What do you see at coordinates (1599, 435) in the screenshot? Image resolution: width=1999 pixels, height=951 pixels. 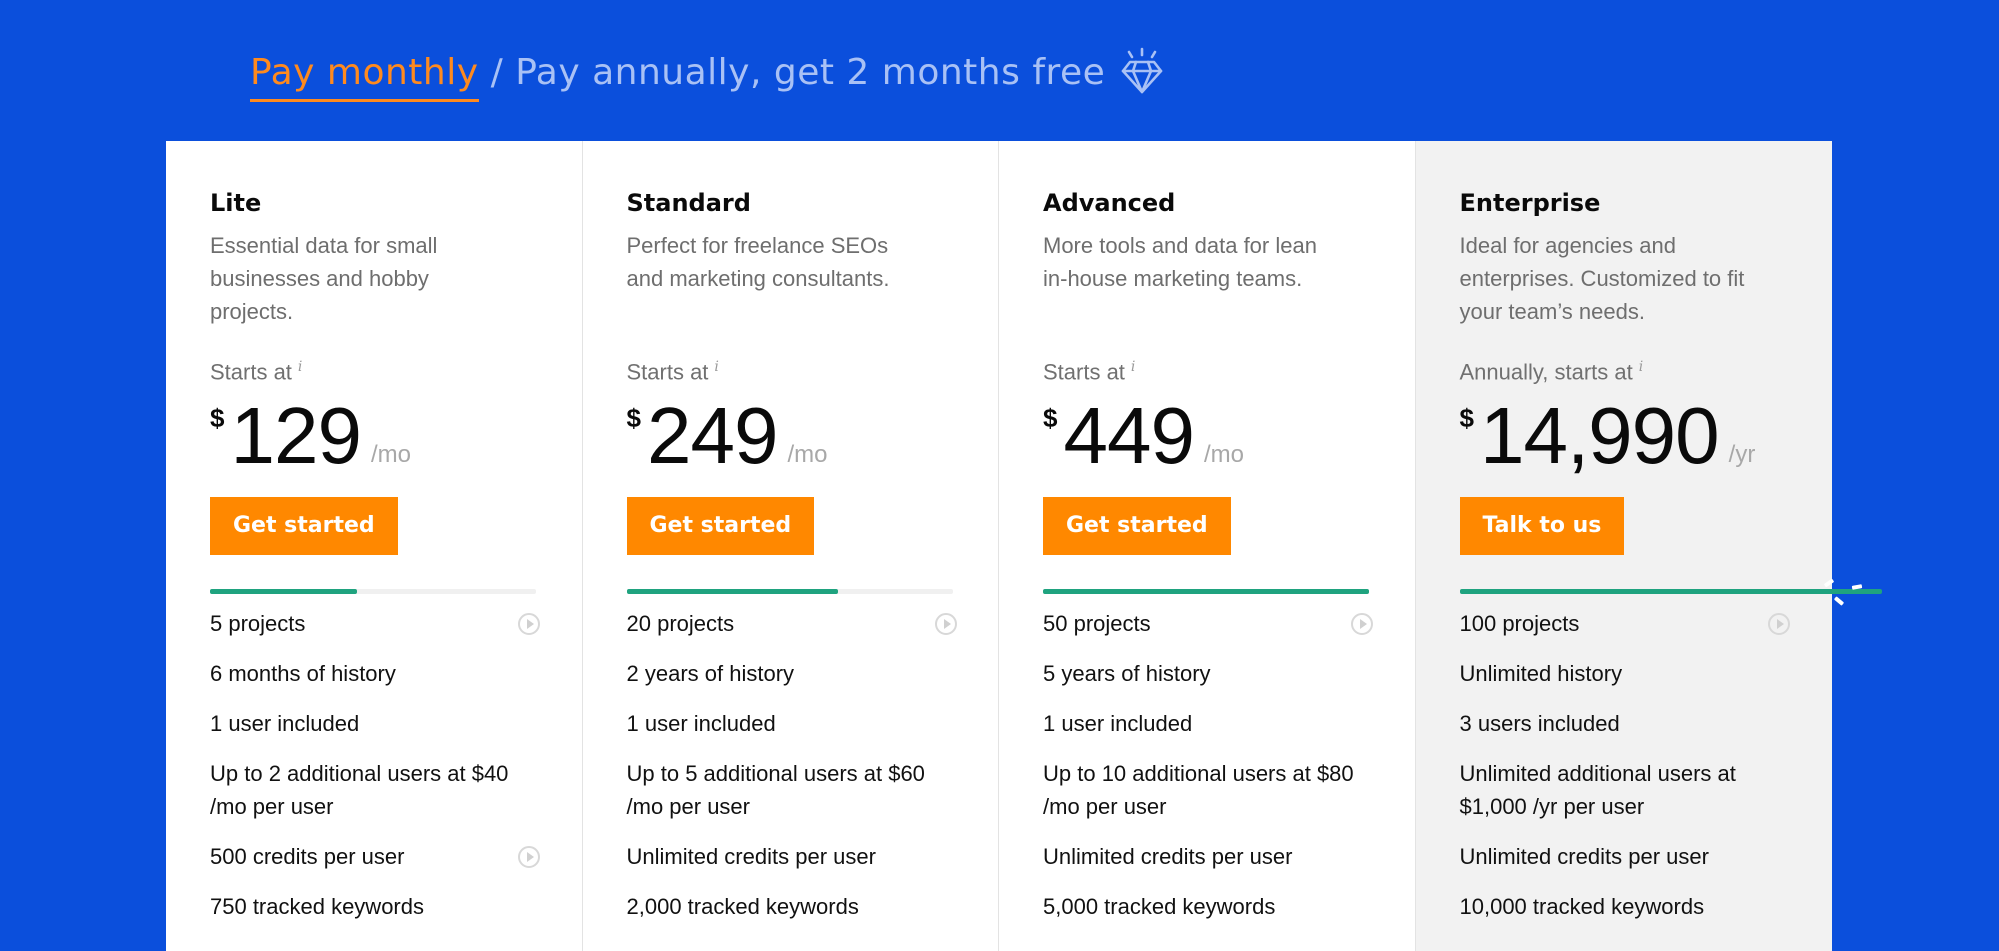 I see `price-amount: 14,990` at bounding box center [1599, 435].